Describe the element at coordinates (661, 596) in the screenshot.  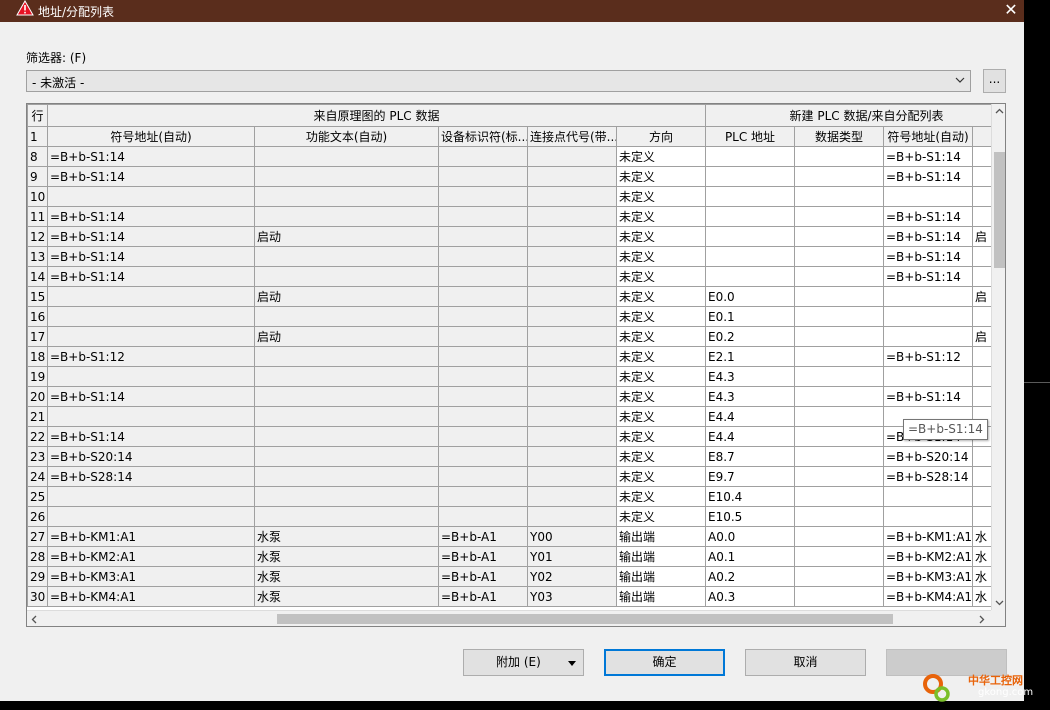
I see `table-cell: 输出端` at that location.